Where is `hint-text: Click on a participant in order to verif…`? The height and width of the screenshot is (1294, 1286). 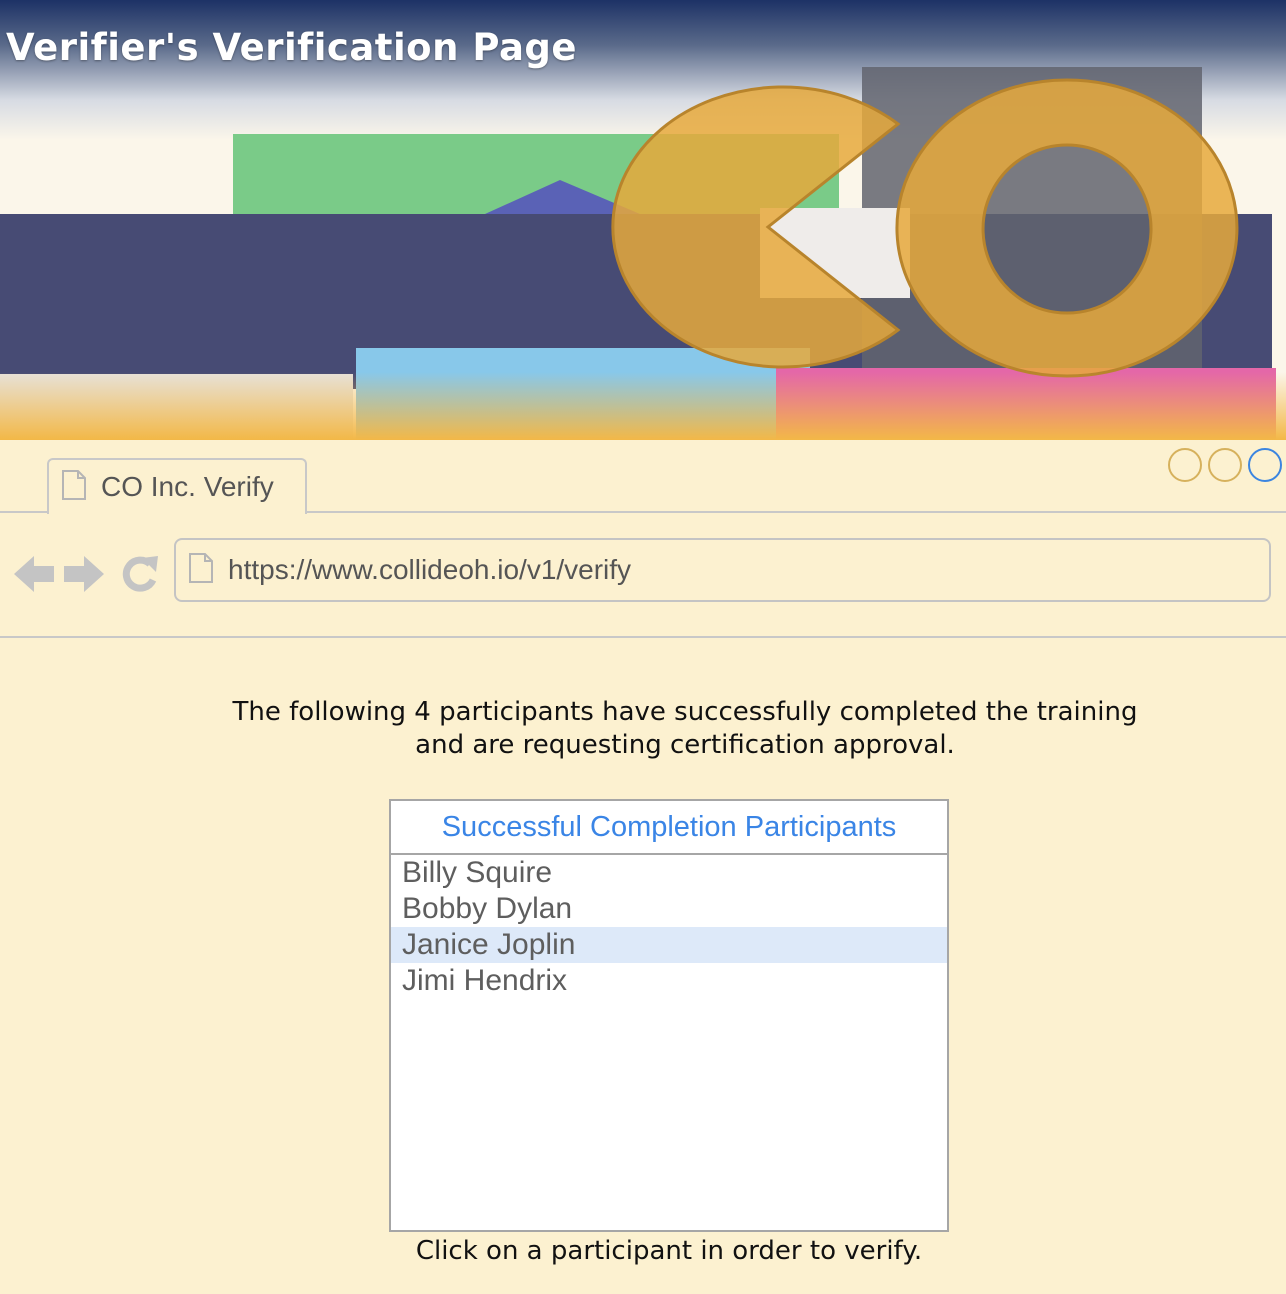 hint-text: Click on a participant in order to verif… is located at coordinates (669, 1251).